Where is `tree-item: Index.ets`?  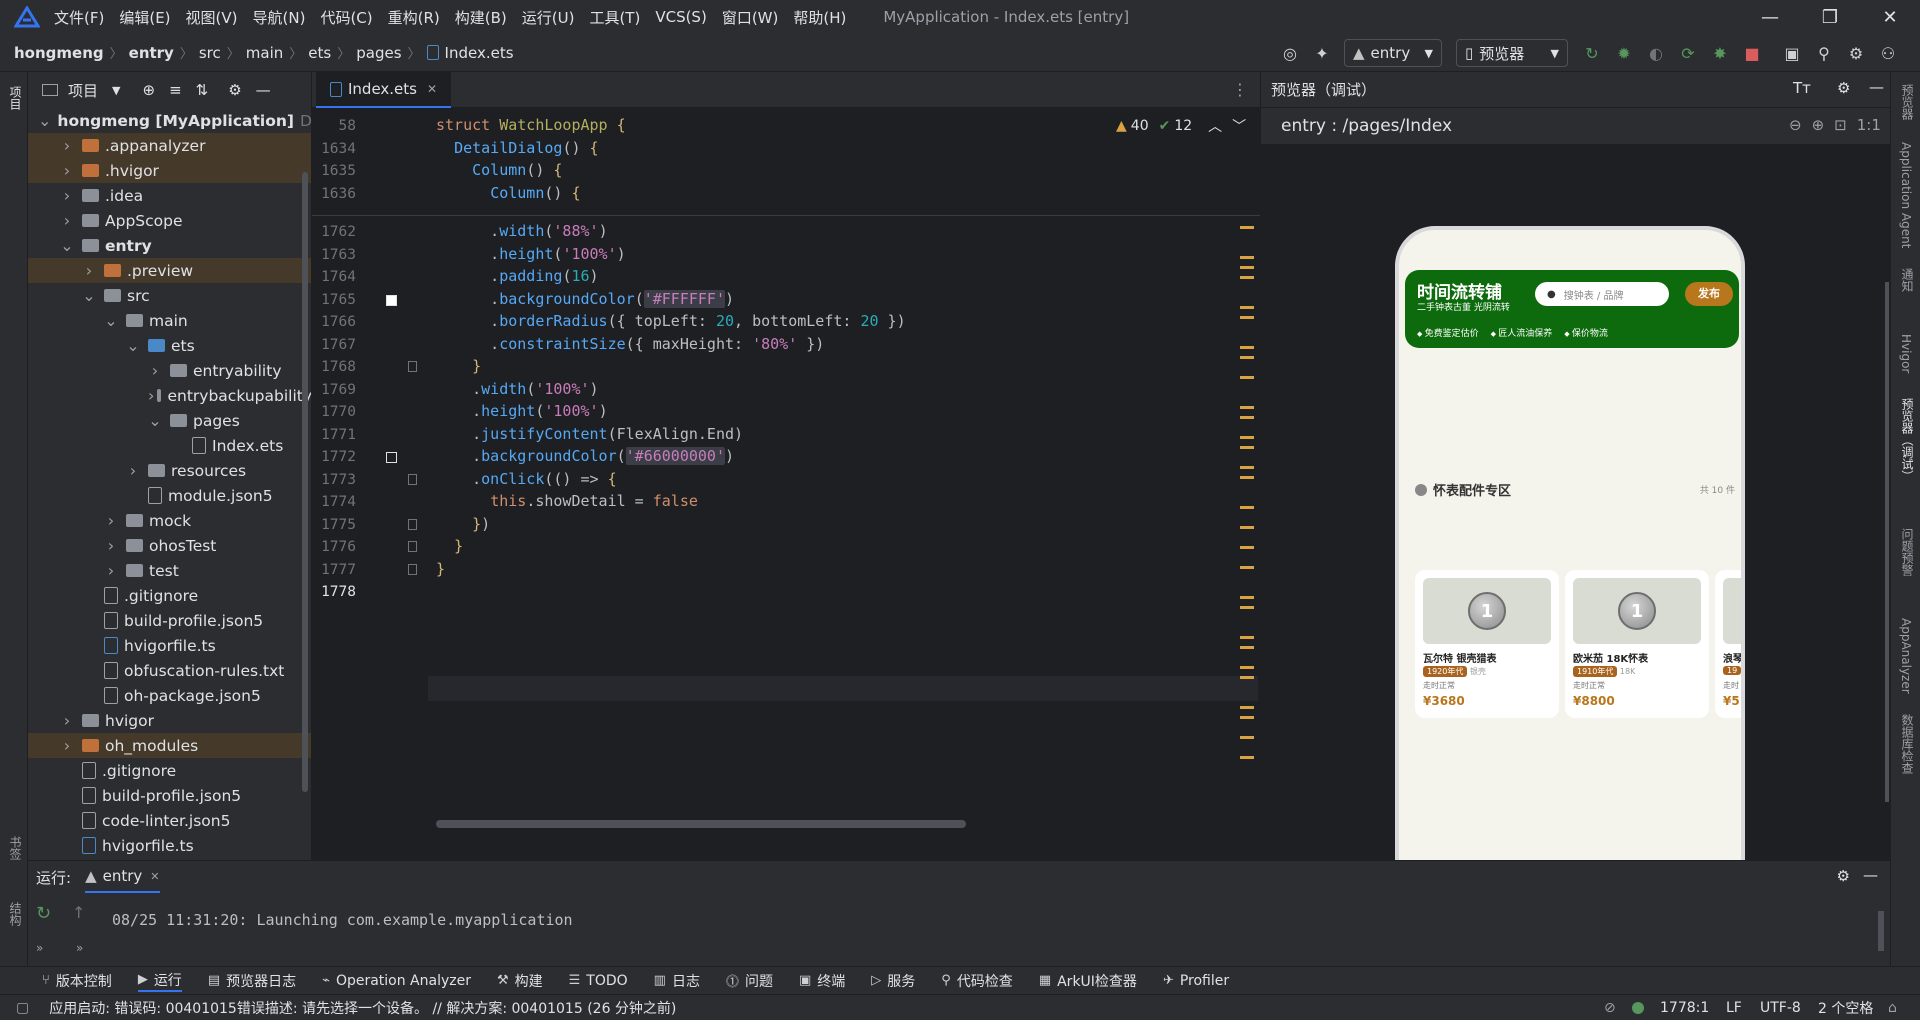
tree-item: Index.ets is located at coordinates (169, 445).